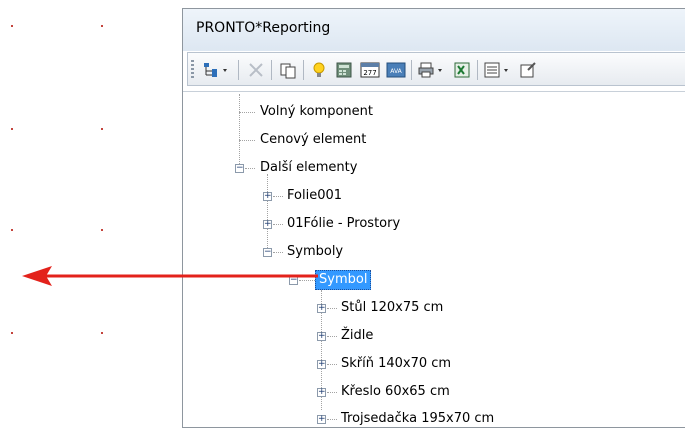  What do you see at coordinates (263, 28) in the screenshot?
I see `window-title: PRONTO*Reporting` at bounding box center [263, 28].